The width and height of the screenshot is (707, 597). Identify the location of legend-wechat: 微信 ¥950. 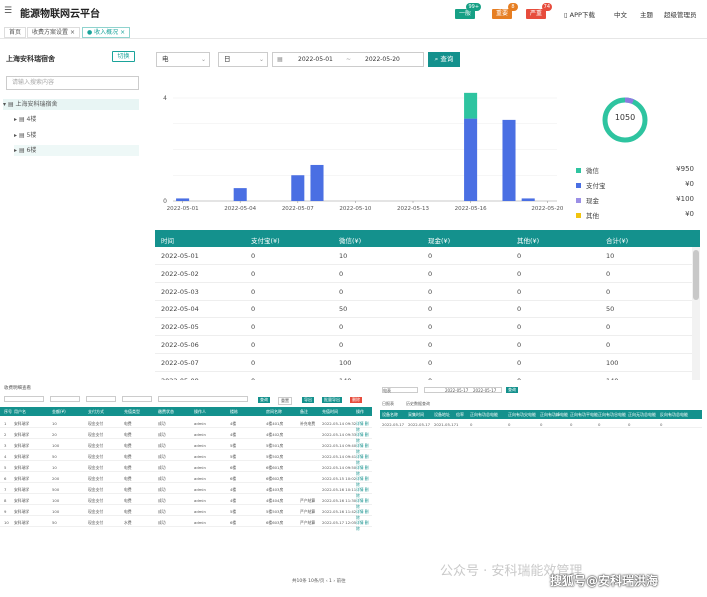
(635, 170).